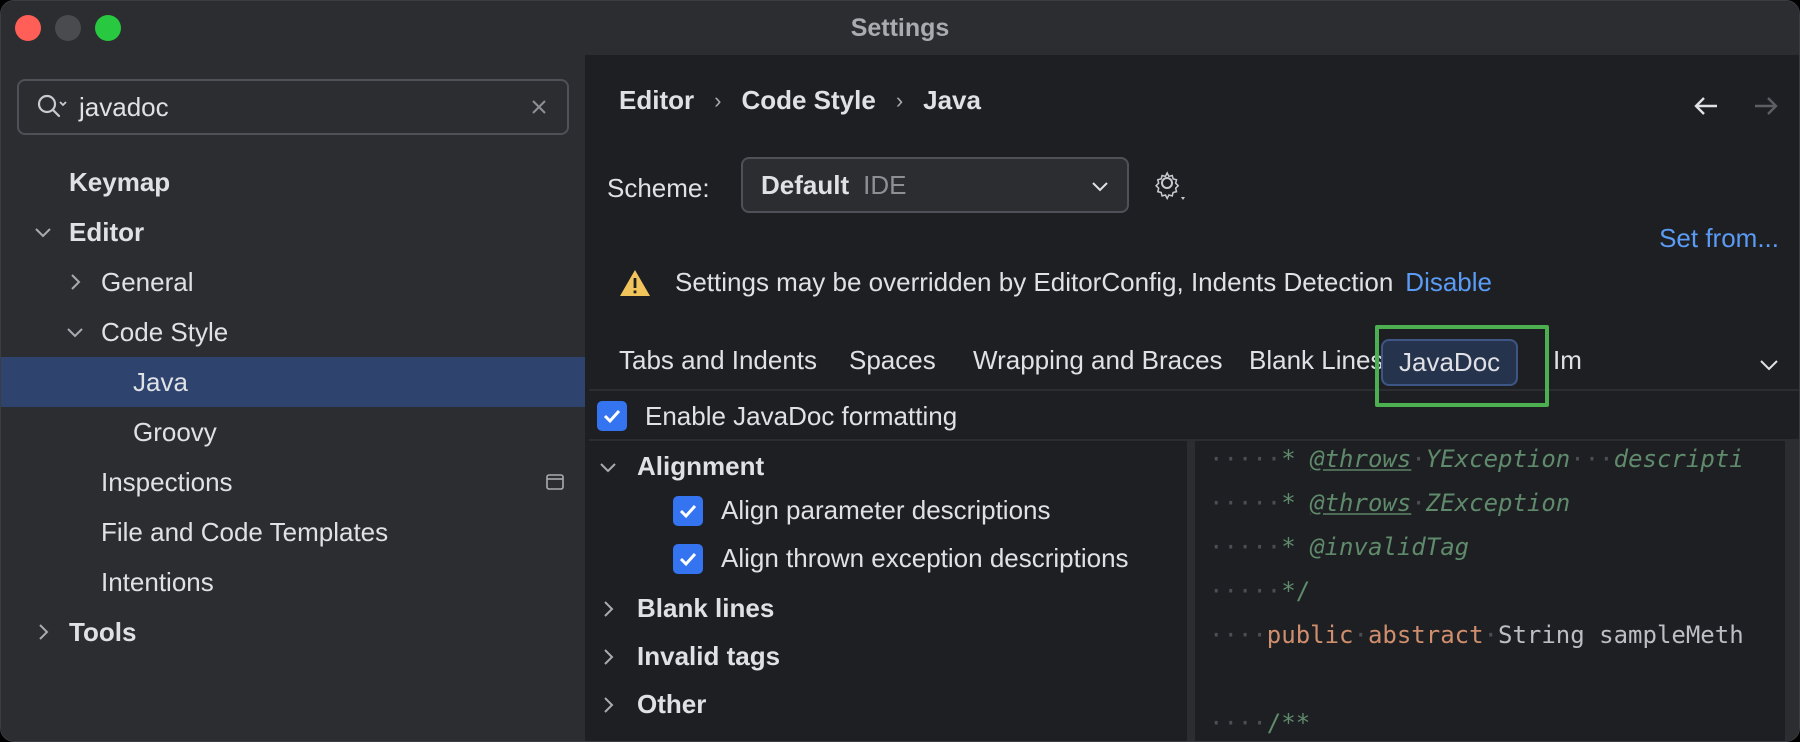 This screenshot has width=1800, height=742. What do you see at coordinates (1476, 459) in the screenshot?
I see `code-line: ·····* @throws·YException···descripti` at bounding box center [1476, 459].